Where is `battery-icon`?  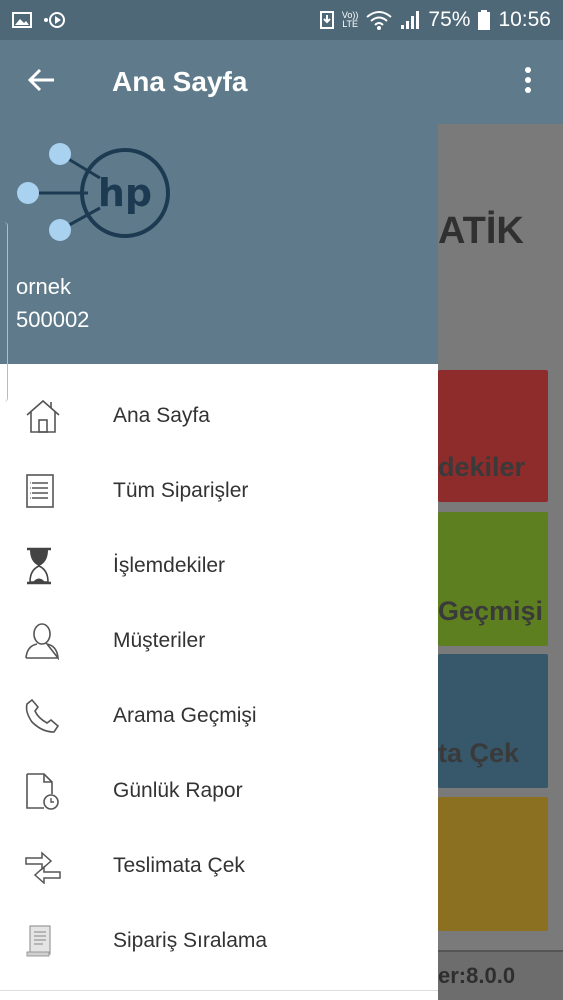
battery-icon is located at coordinates (484, 20).